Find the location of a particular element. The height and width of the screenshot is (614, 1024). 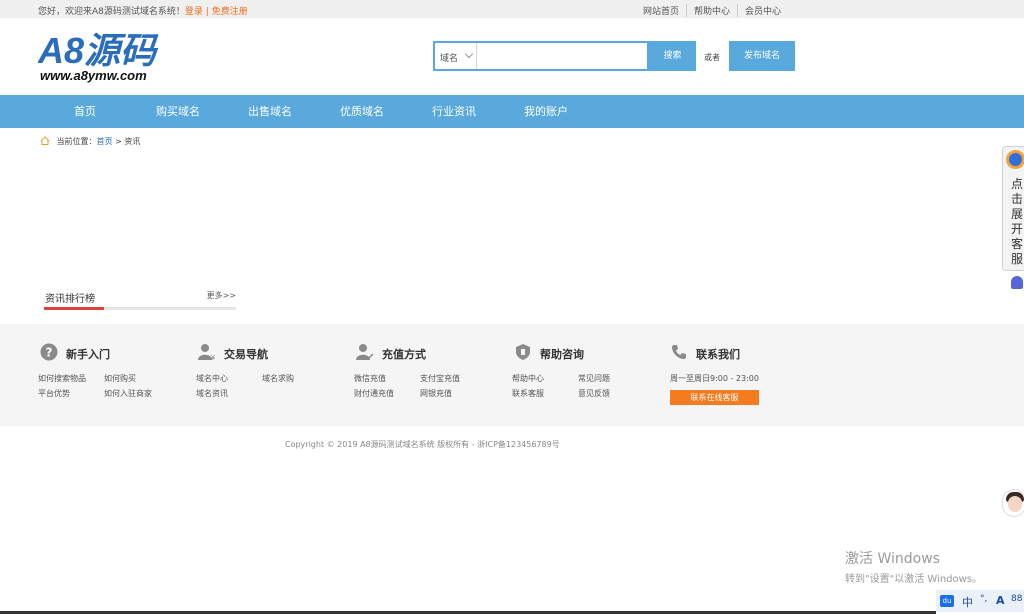

footer-link: 如何入驻商家 is located at coordinates (128, 393).